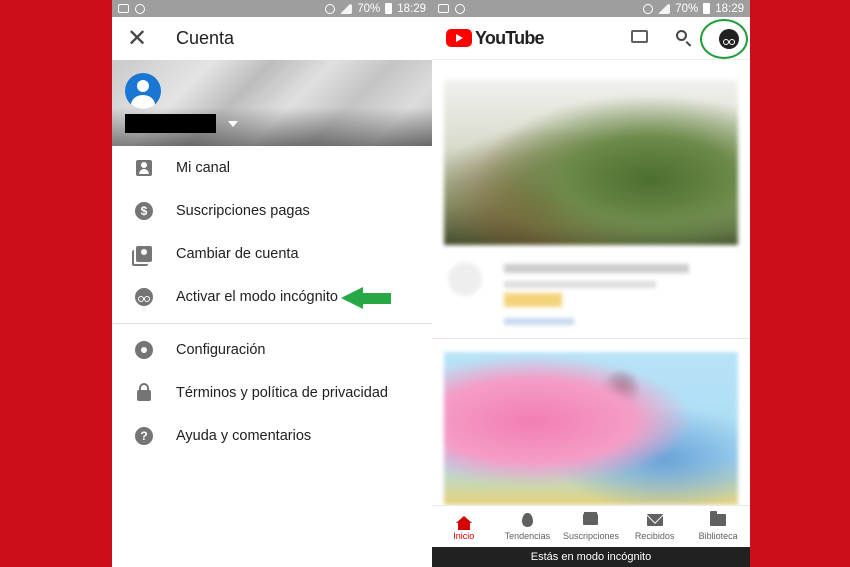 Image resolution: width=850 pixels, height=567 pixels. I want to click on chevron-down-icon, so click(233, 124).